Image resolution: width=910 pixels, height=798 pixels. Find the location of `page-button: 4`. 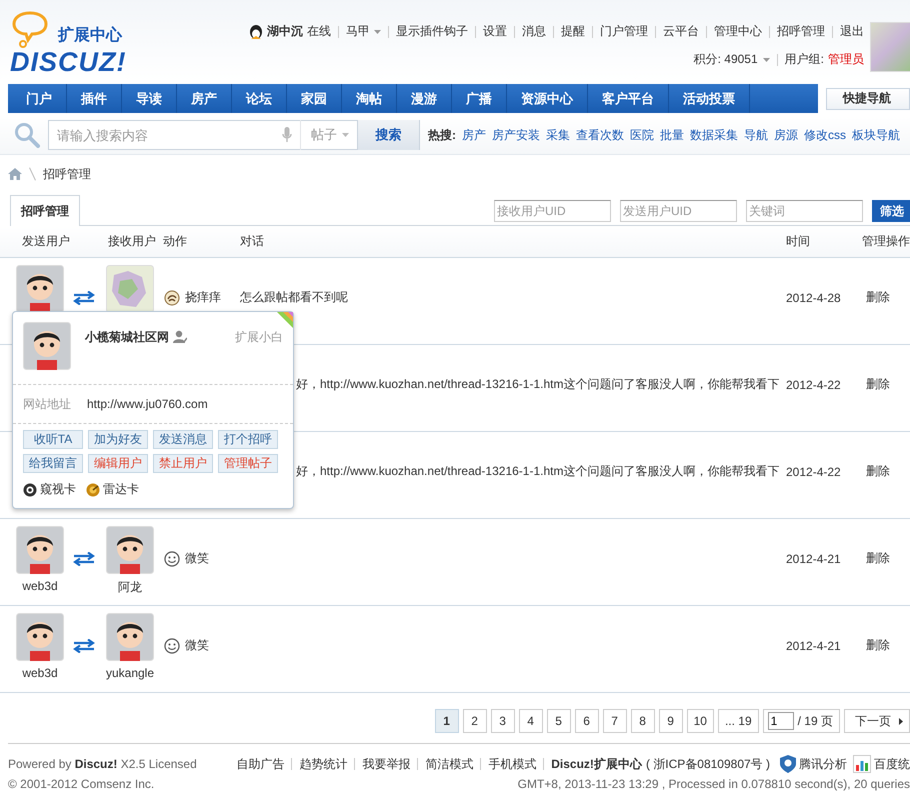

page-button: 4 is located at coordinates (530, 721).